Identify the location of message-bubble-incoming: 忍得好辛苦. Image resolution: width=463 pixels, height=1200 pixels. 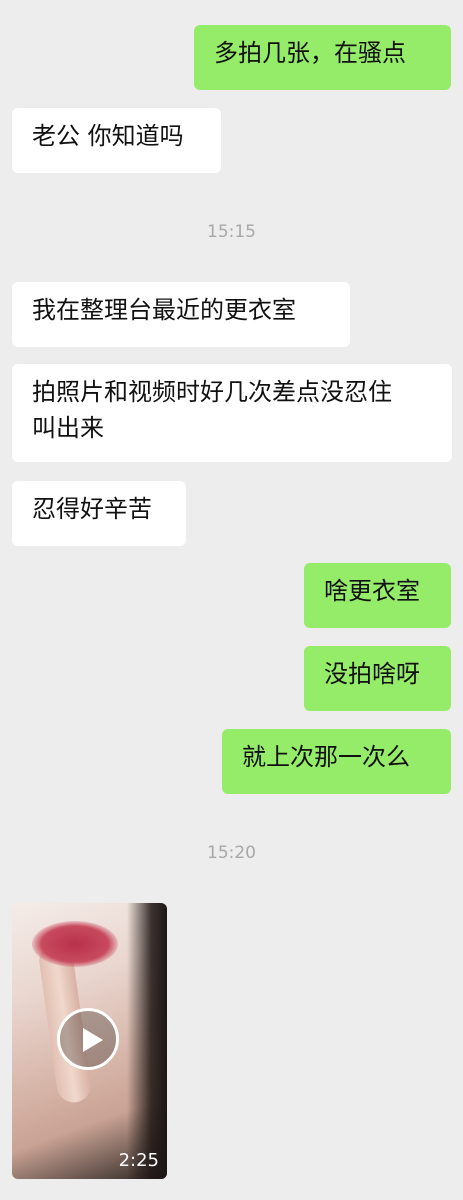
(99, 513).